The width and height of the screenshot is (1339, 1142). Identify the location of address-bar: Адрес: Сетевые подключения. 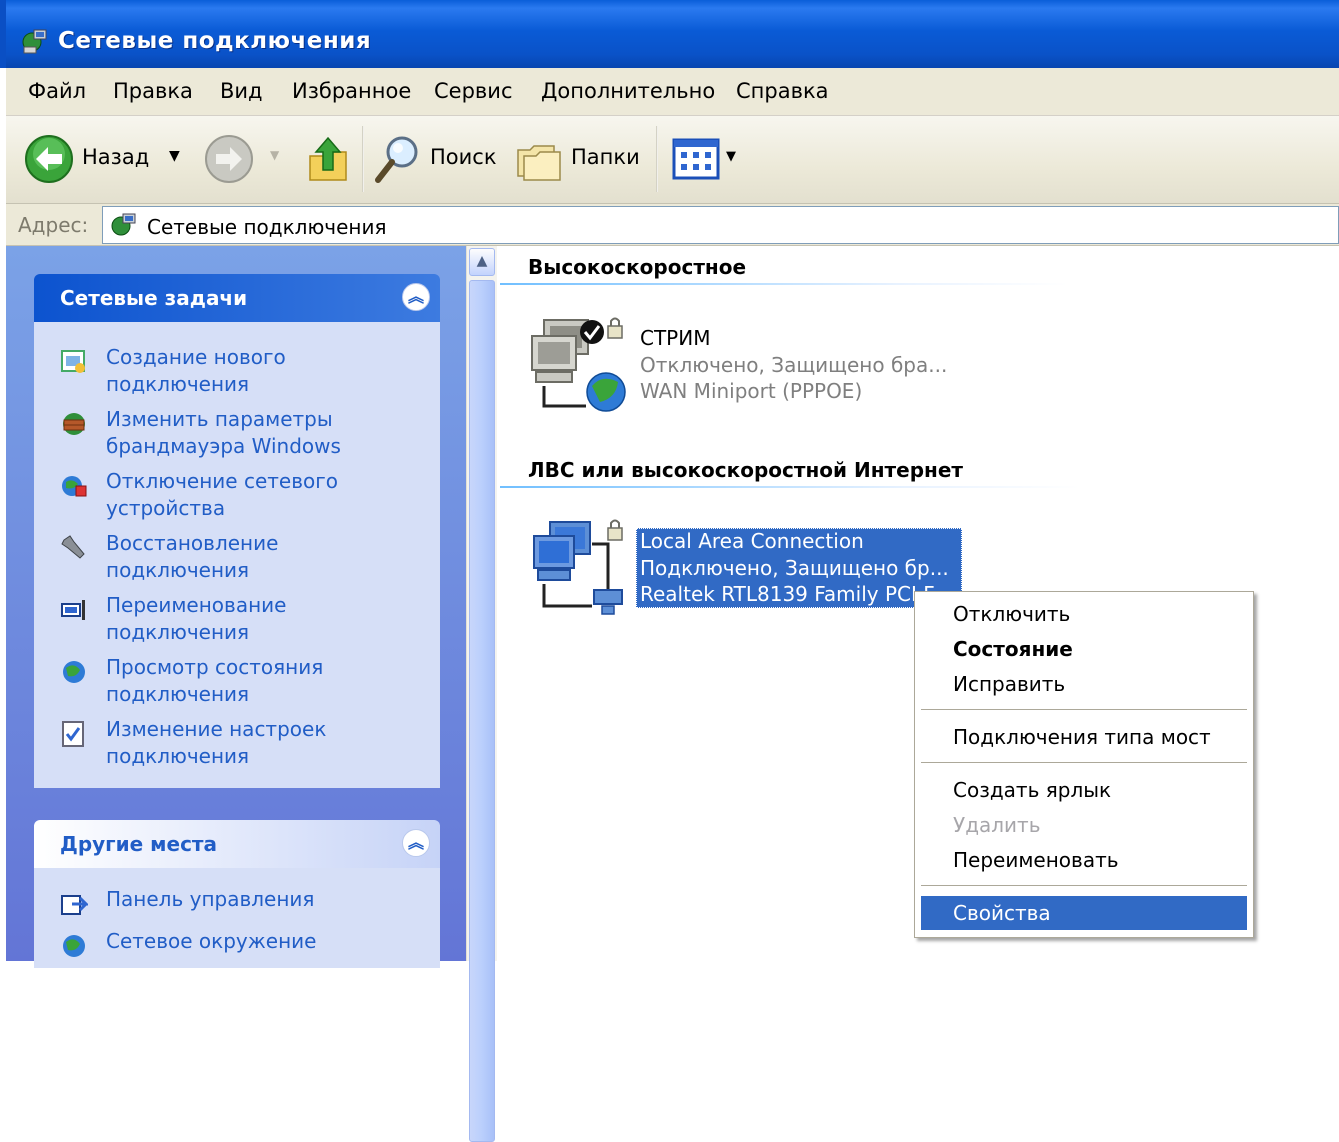
(672, 225).